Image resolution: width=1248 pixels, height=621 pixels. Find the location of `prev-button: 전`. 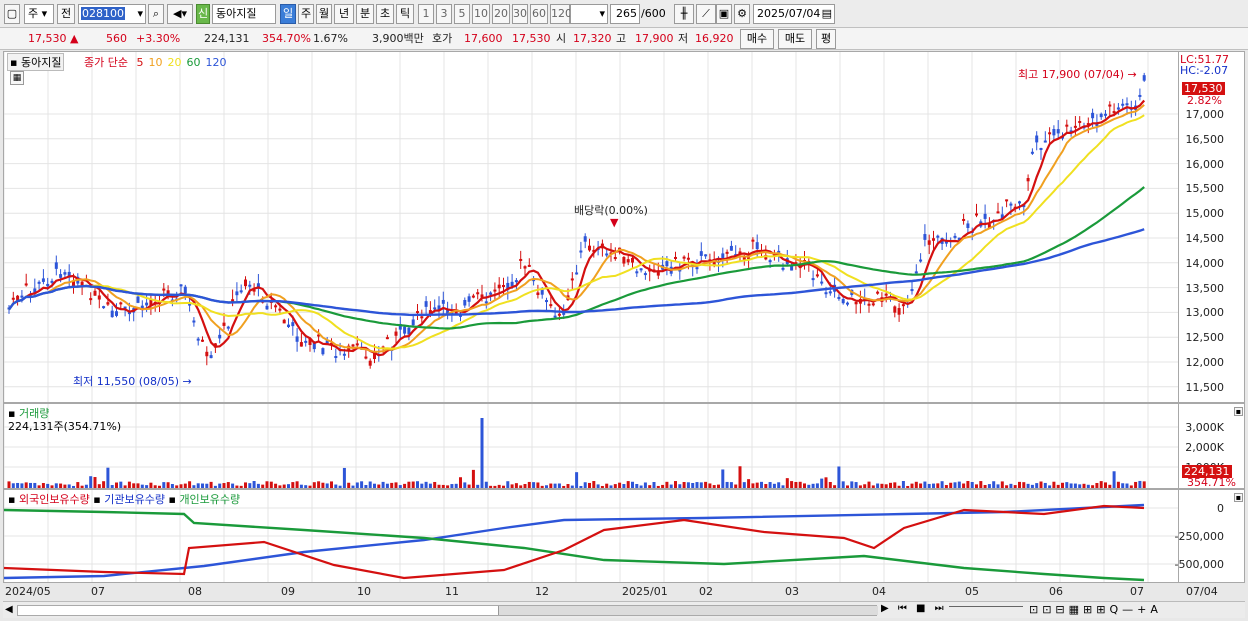

prev-button: 전 is located at coordinates (66, 14).